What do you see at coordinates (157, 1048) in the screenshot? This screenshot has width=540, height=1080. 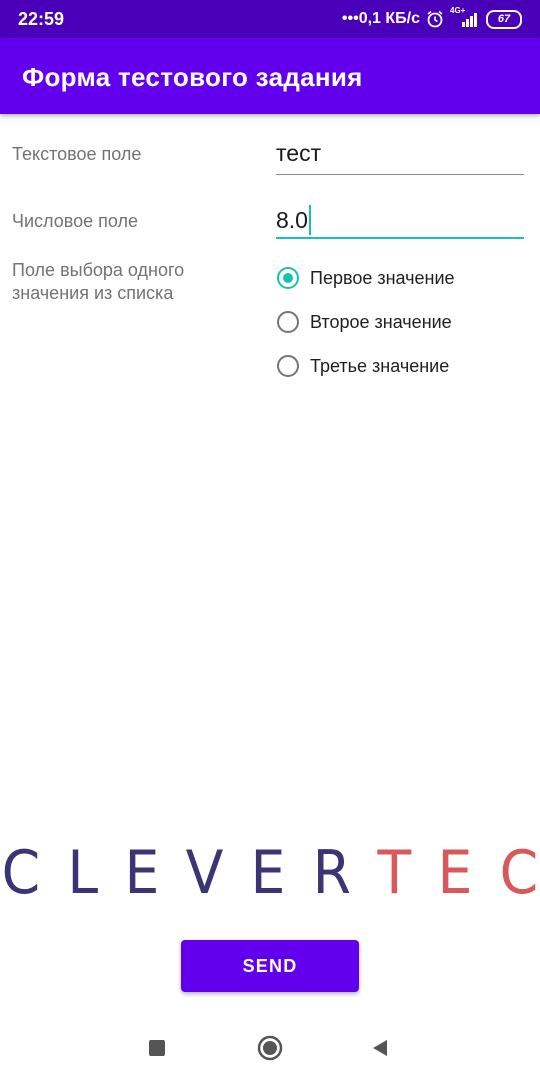 I see `recents-square-icon` at bounding box center [157, 1048].